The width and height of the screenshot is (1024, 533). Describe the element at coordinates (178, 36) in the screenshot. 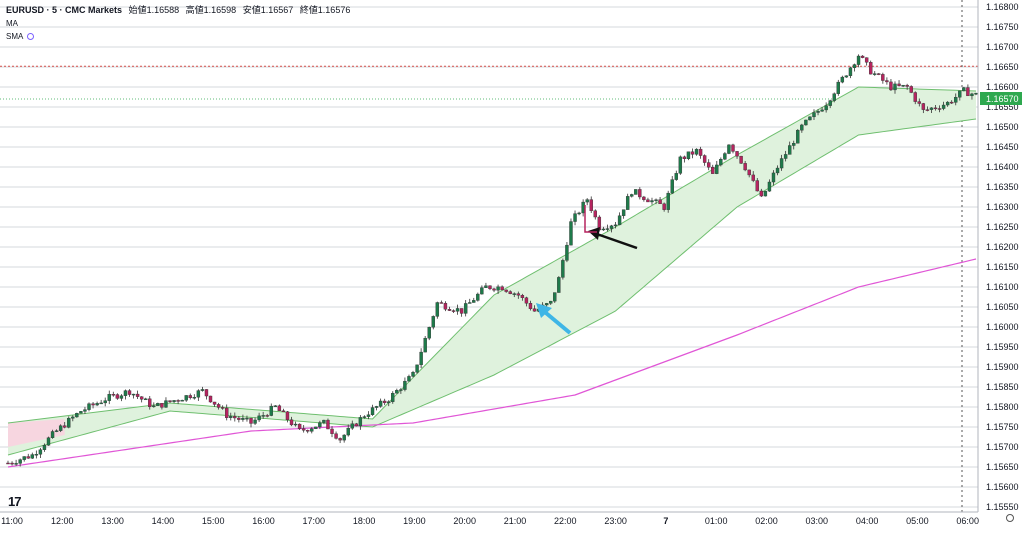

I see `sma-indicator: SMA` at that location.